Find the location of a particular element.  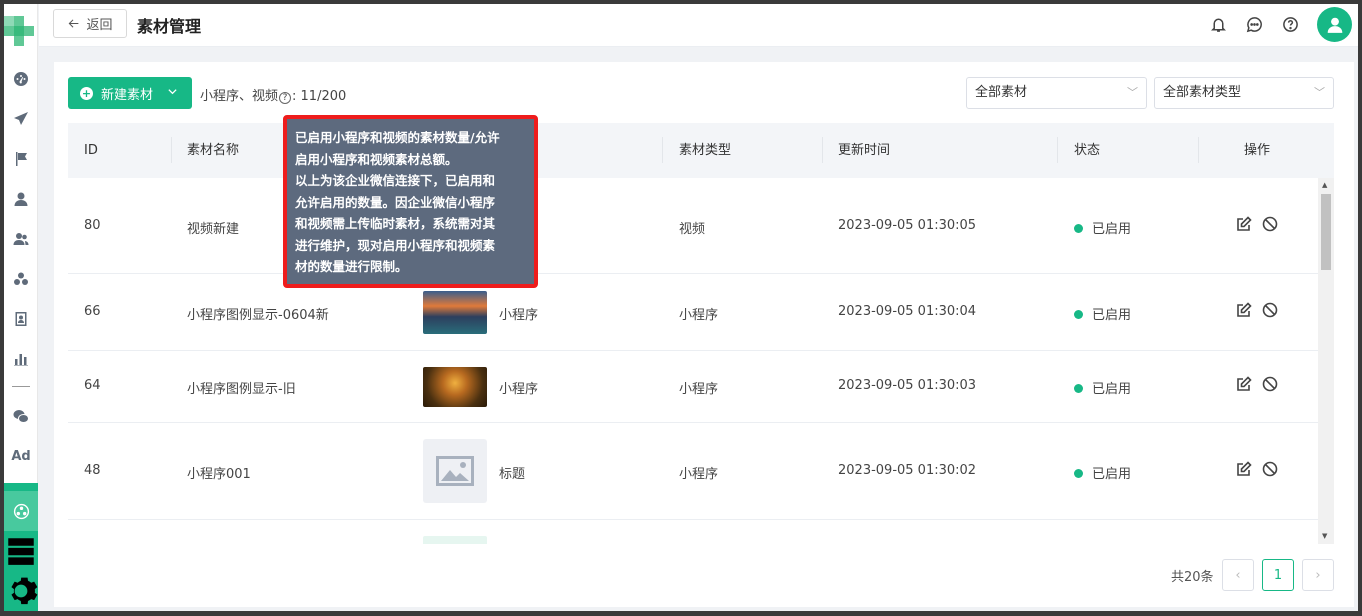

pagination-total: 共20条 is located at coordinates (1192, 577).